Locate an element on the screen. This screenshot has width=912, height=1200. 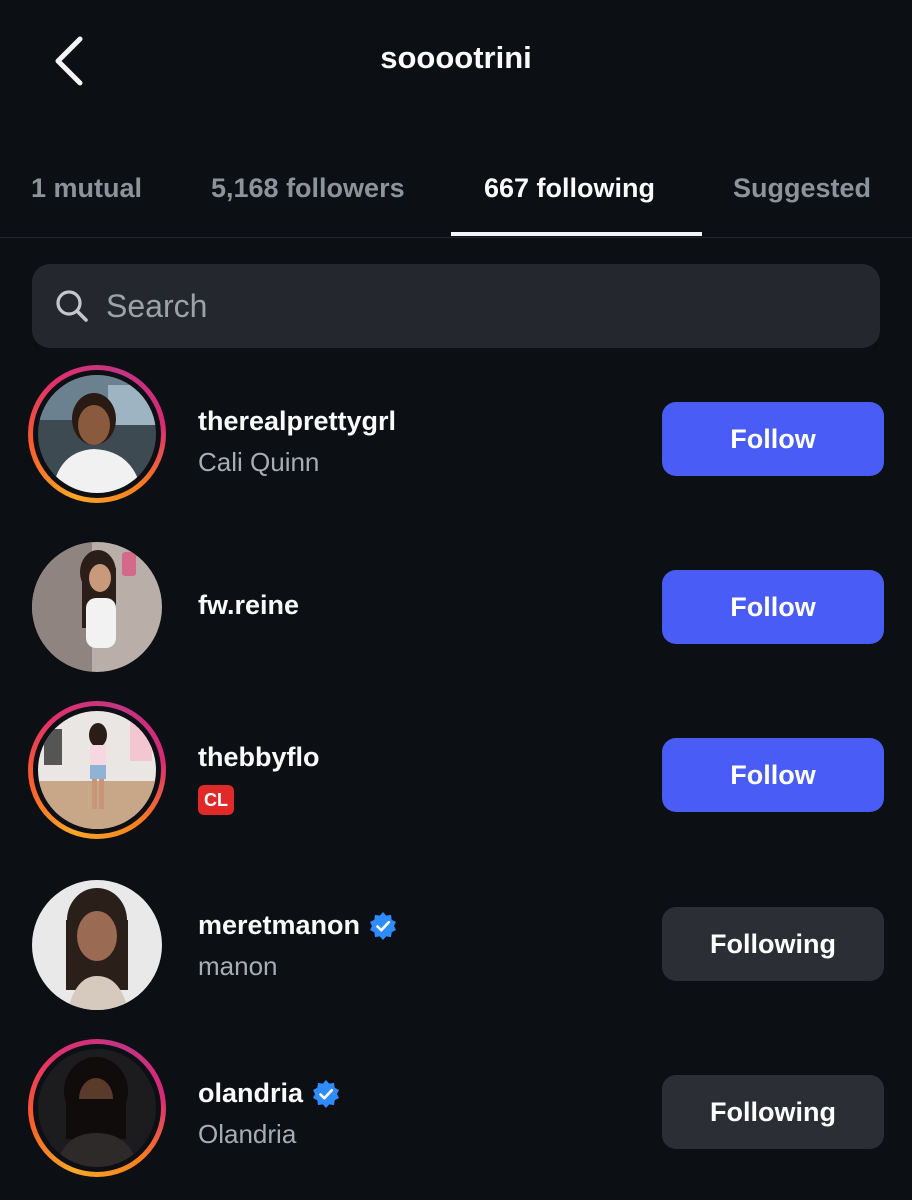
username: olandria is located at coordinates (269, 1093).